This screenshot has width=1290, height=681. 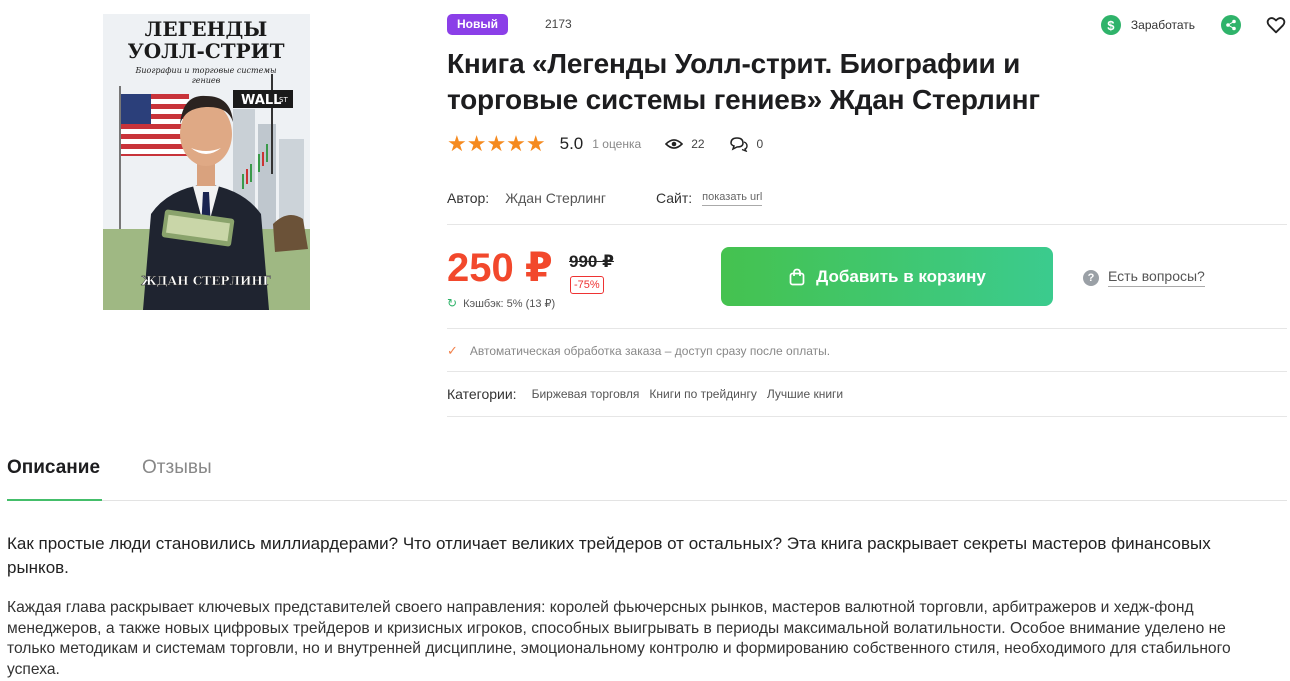 What do you see at coordinates (797, 276) in the screenshot?
I see `shopping-bag-icon` at bounding box center [797, 276].